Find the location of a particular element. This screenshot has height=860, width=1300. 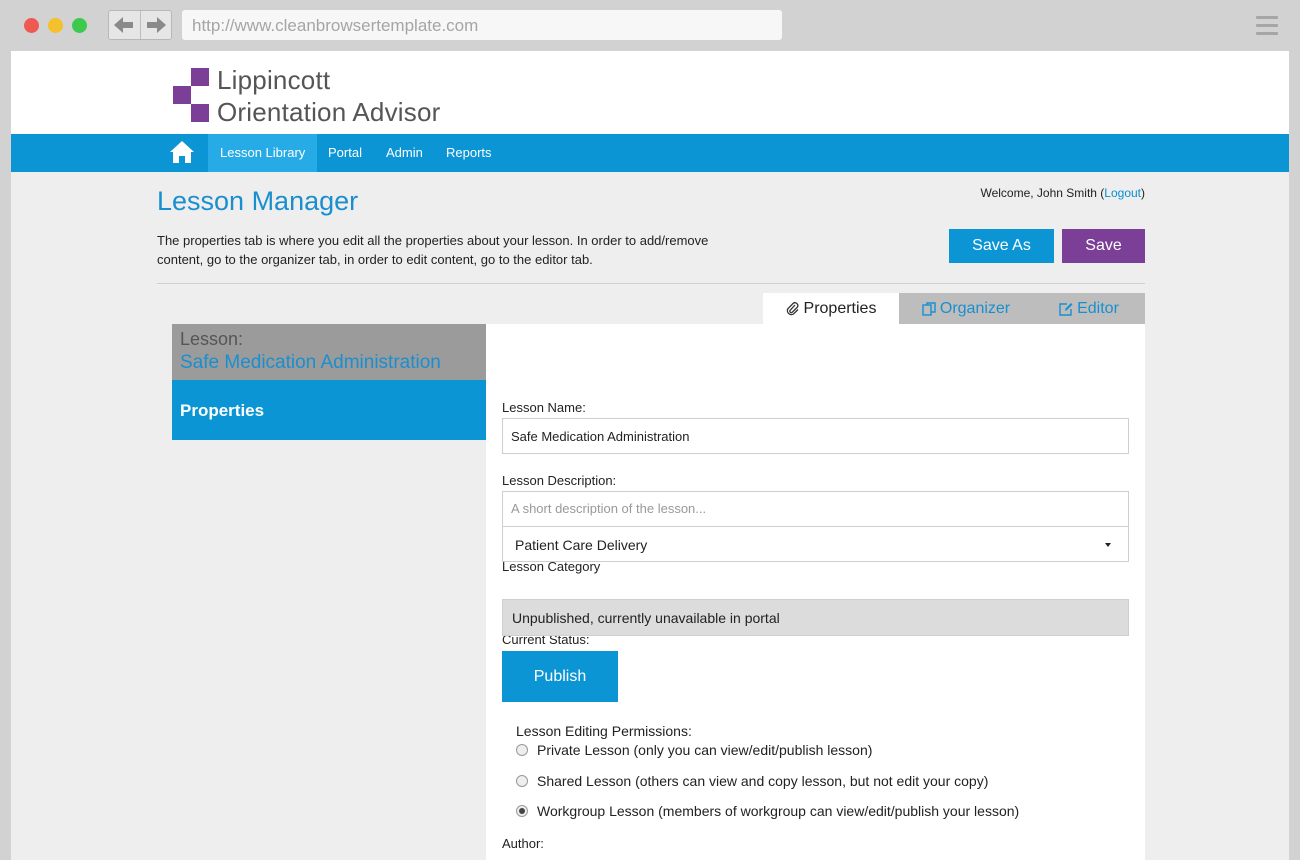

radio-workgroup is located at coordinates (522, 811).